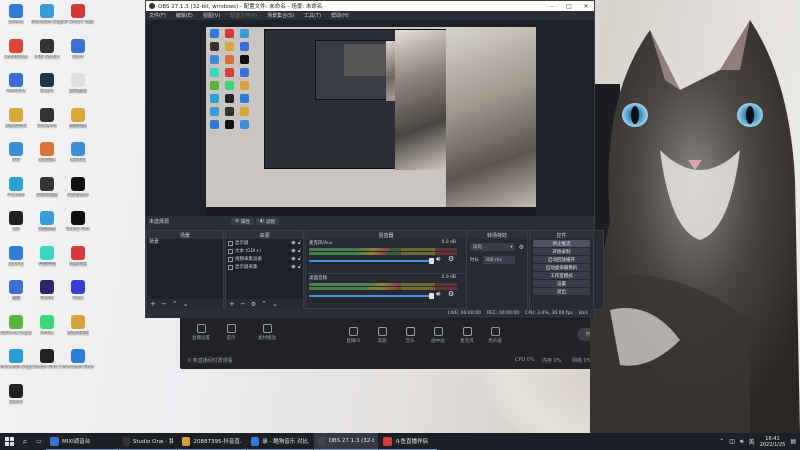  Describe the element at coordinates (16, 262) in the screenshot. I see `desktop-shortcut: Spotify` at that location.